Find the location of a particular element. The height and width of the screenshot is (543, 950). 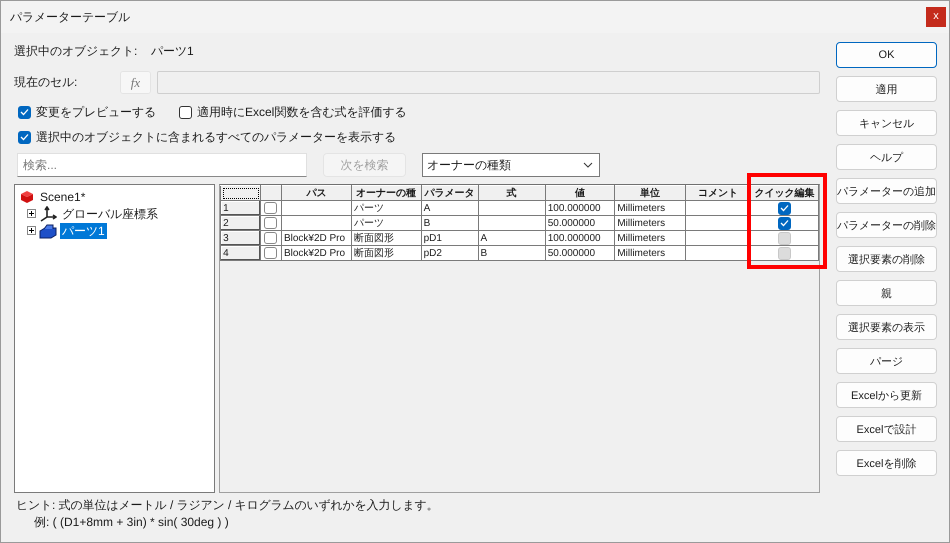

dialog-button: Excelから更新 is located at coordinates (886, 395).